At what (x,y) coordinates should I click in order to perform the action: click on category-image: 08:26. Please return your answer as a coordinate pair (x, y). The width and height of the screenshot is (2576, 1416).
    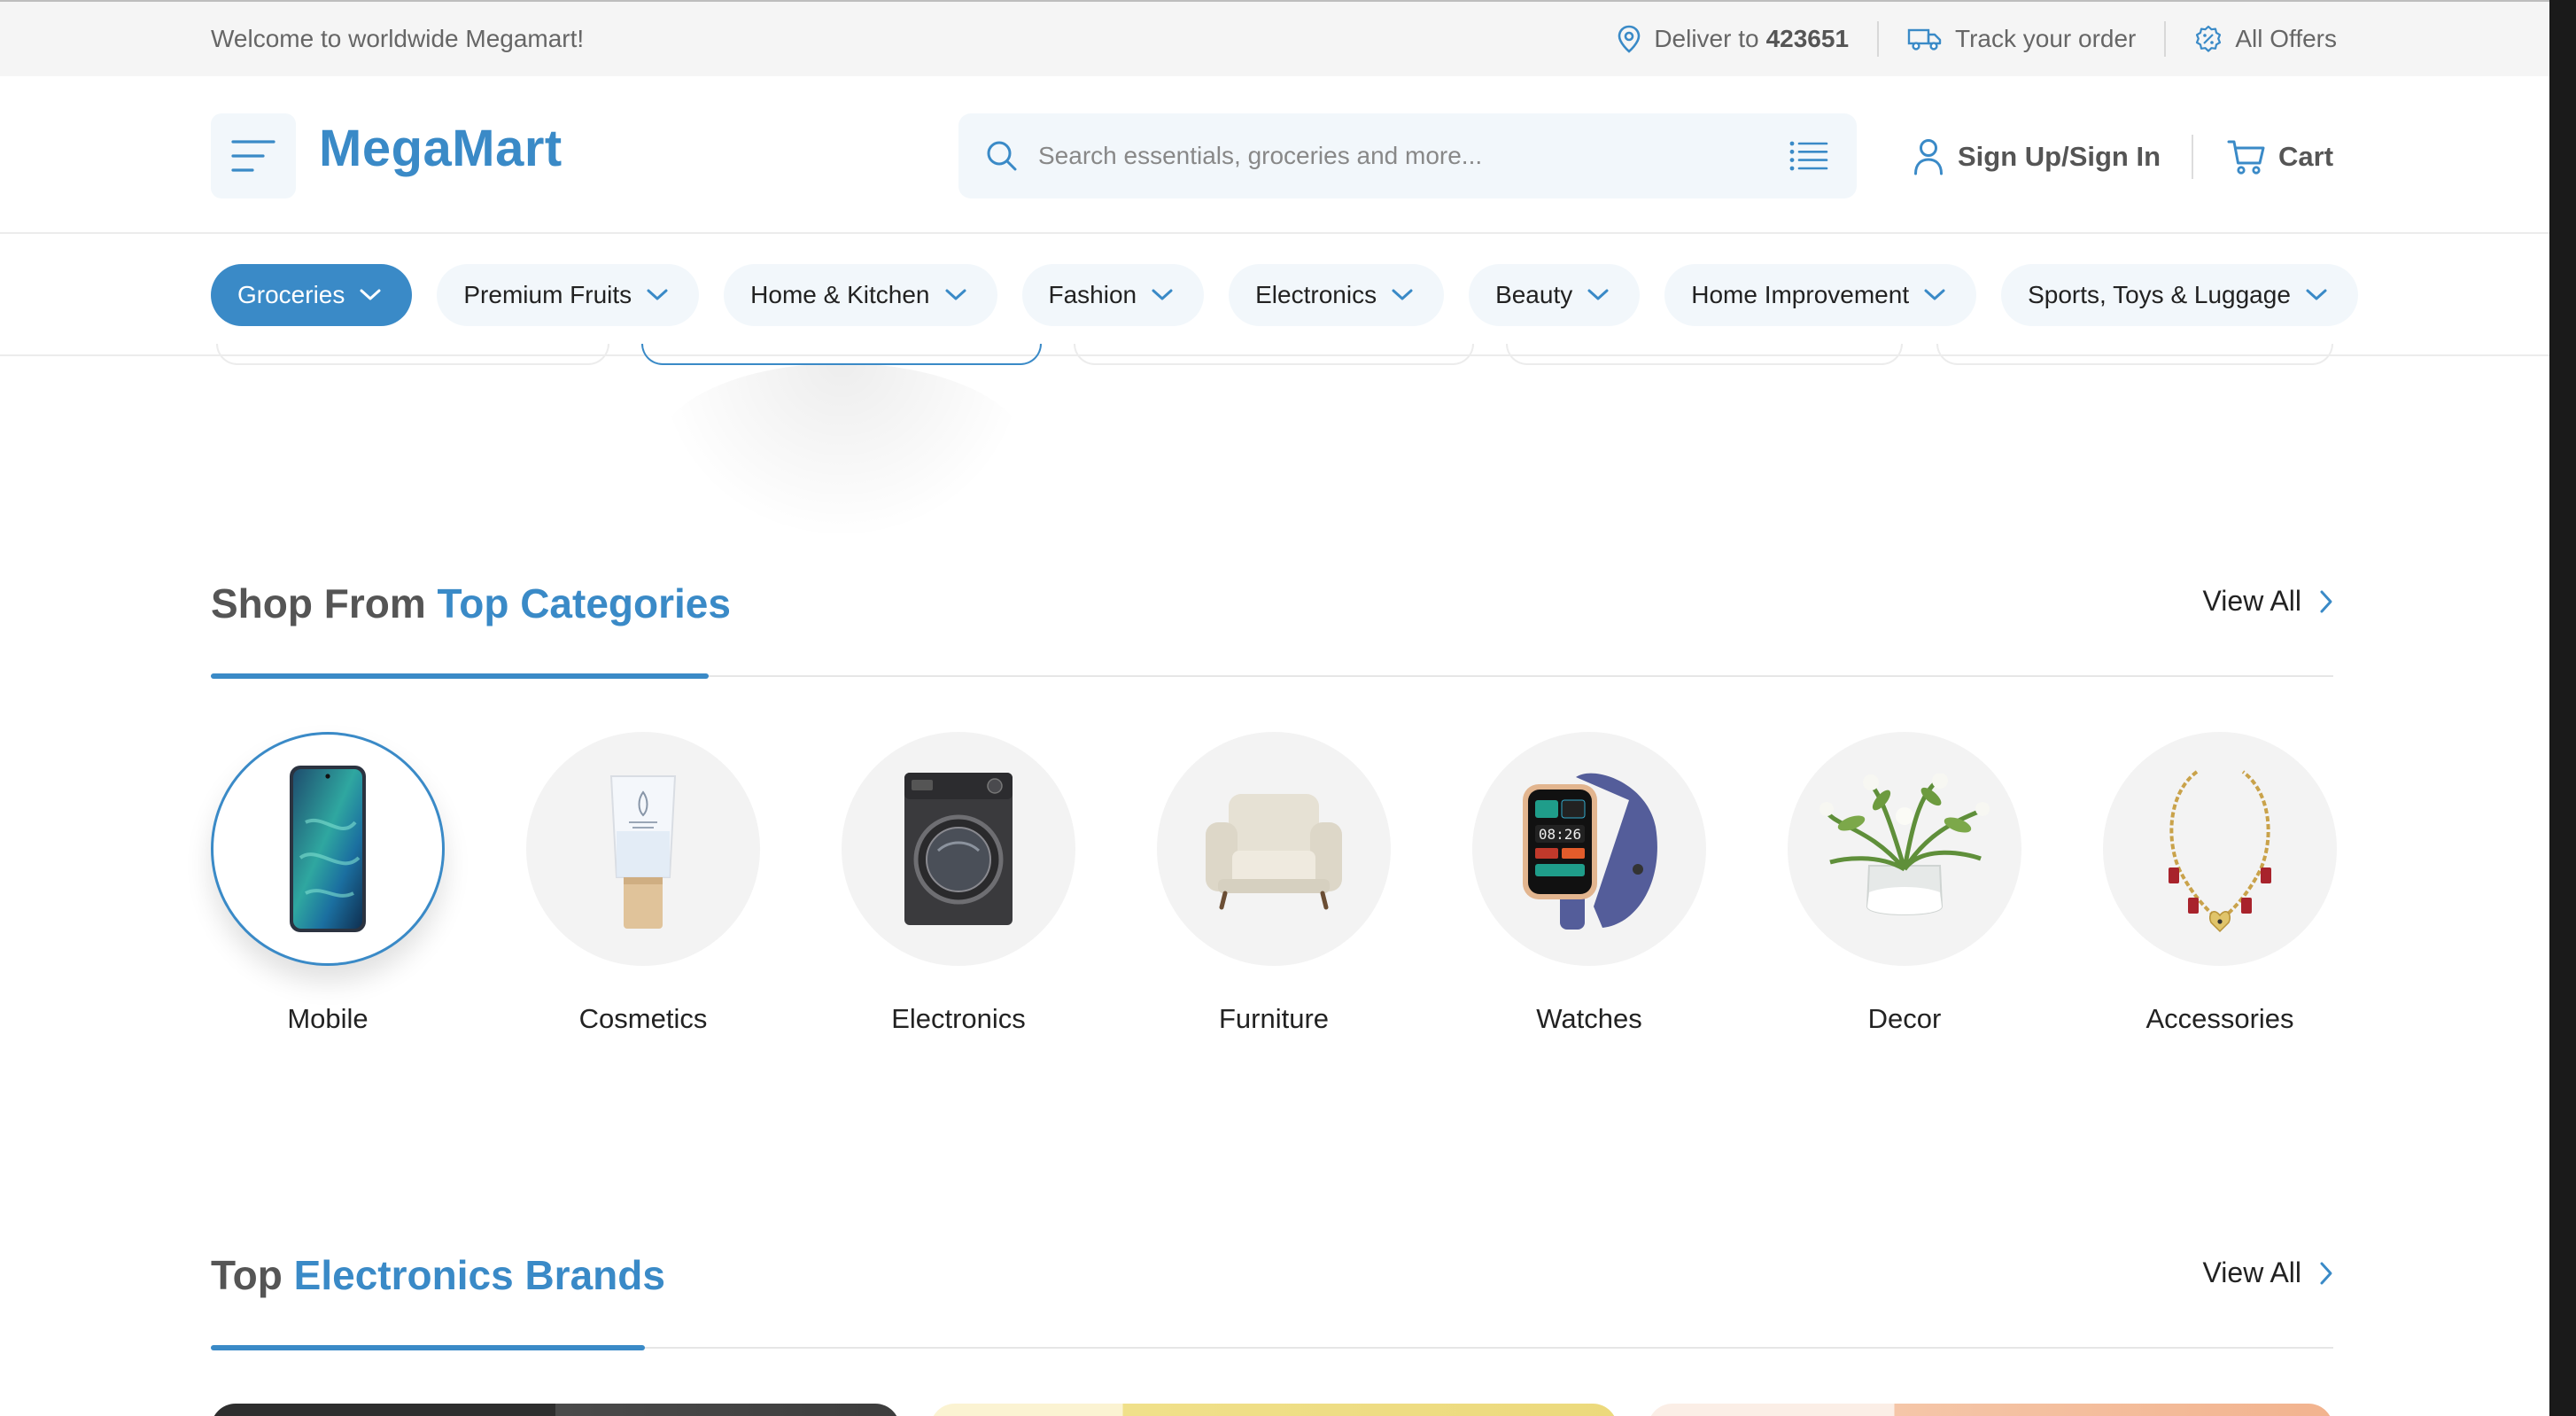
    Looking at the image, I should click on (1589, 849).